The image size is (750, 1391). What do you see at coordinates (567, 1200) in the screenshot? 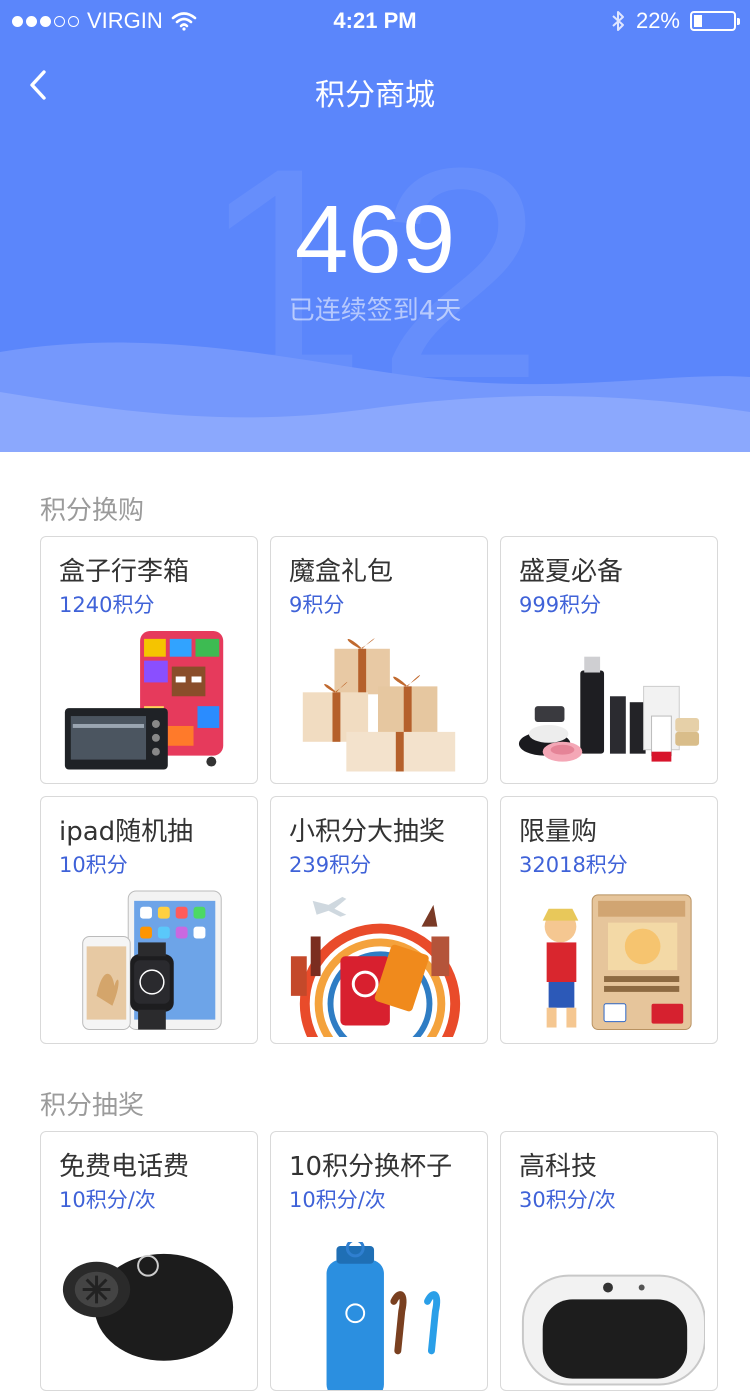
I see `product-price: 30积分/次` at bounding box center [567, 1200].